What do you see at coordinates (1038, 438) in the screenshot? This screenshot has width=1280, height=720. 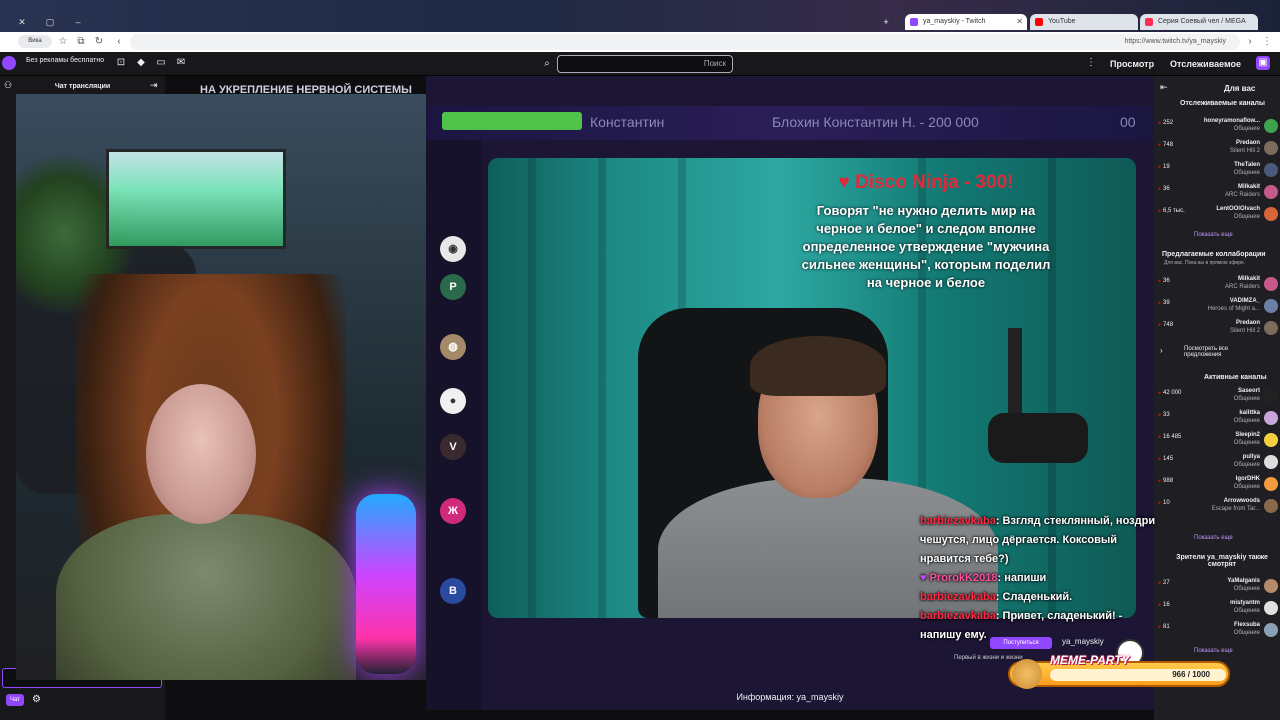 I see `microphone-shape` at bounding box center [1038, 438].